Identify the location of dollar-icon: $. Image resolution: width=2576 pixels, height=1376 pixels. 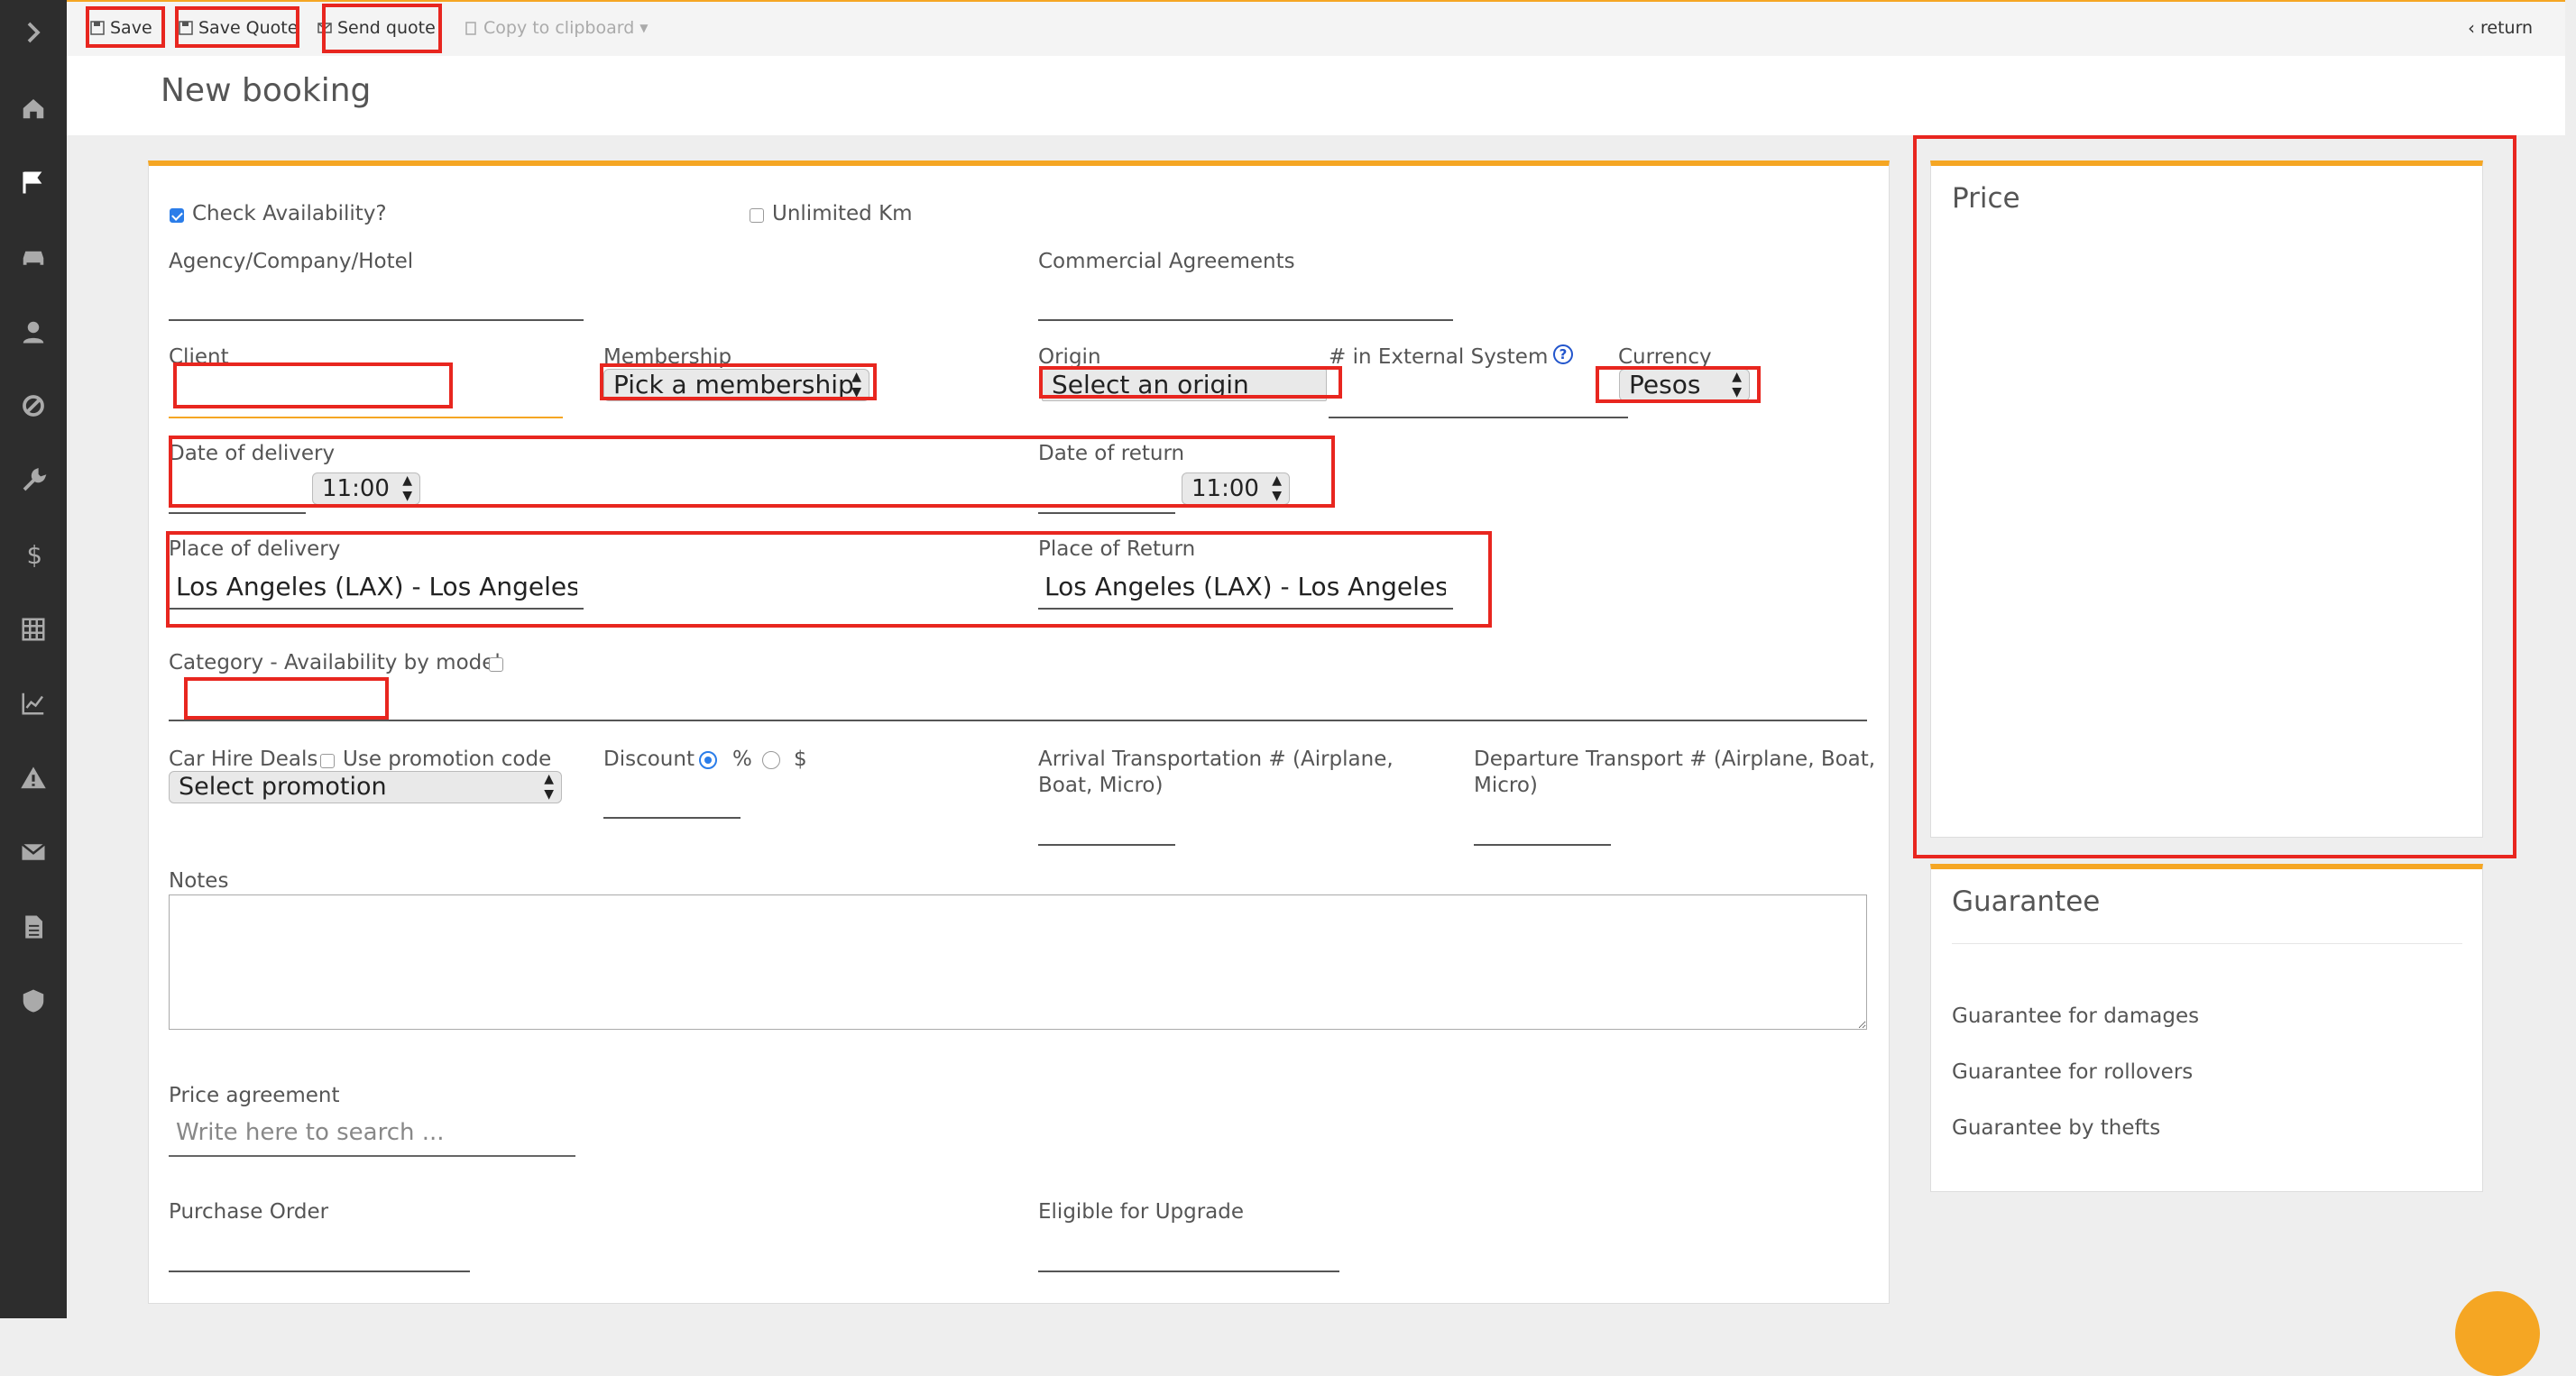
(33, 554).